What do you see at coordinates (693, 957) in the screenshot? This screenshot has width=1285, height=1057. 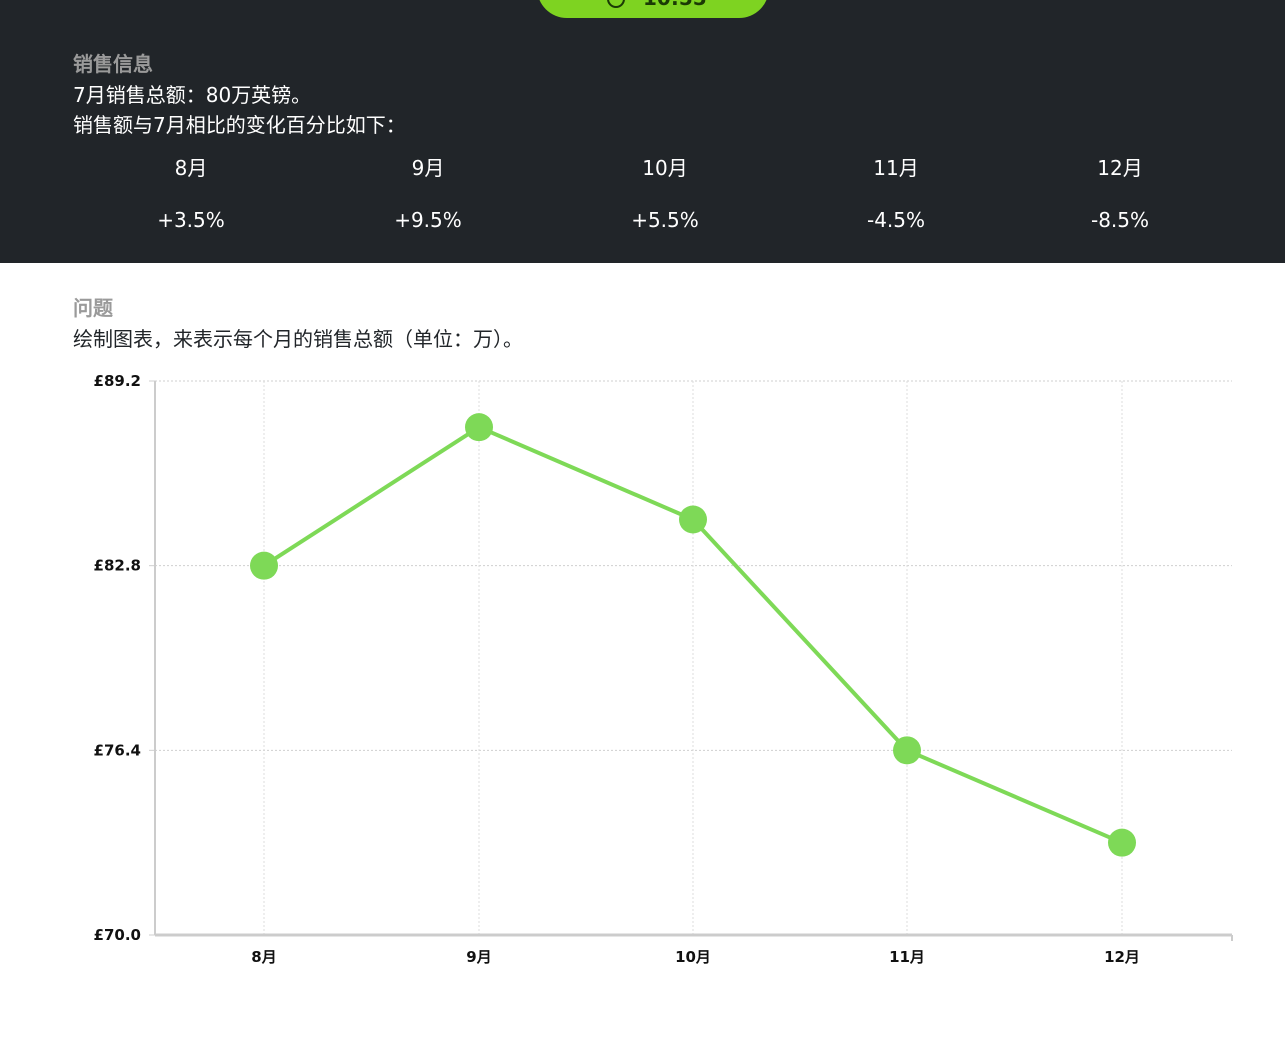 I see `x-tick-label: 10月` at bounding box center [693, 957].